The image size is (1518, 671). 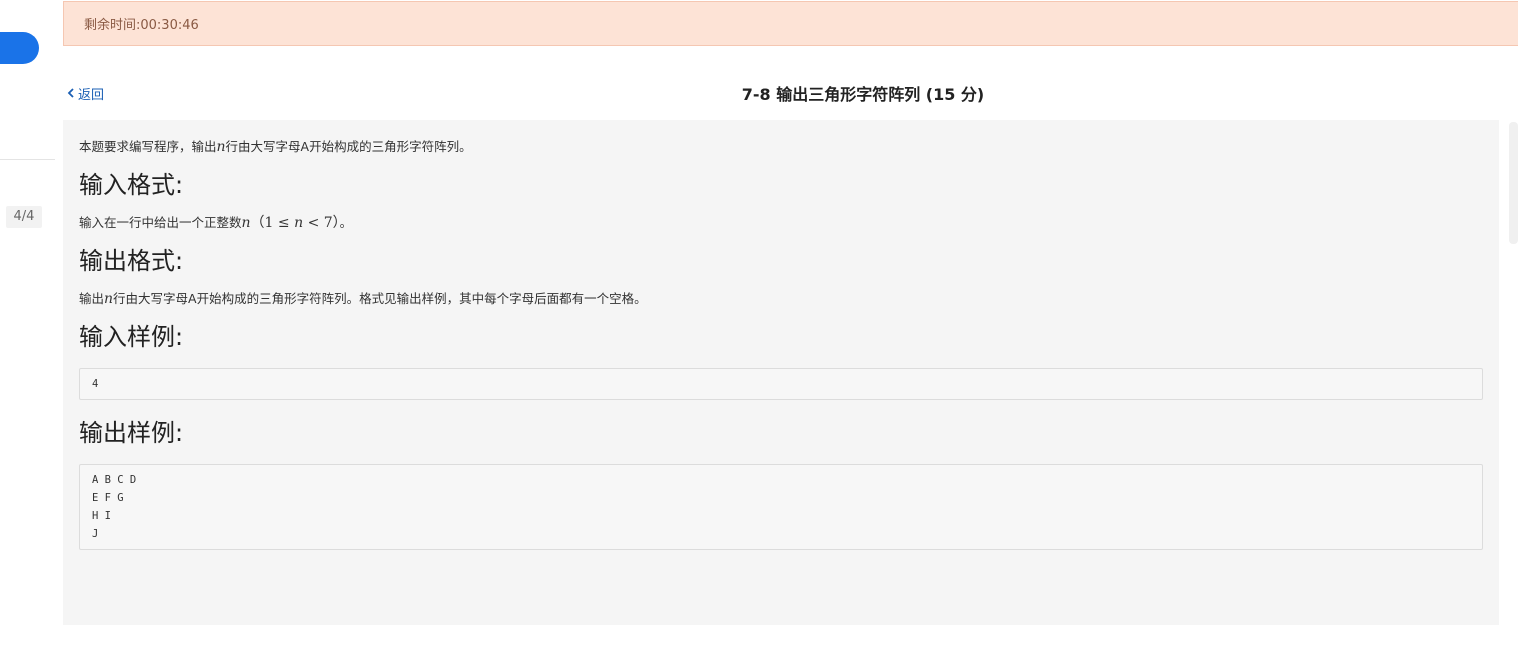 I want to click on problem-intro: 本题要求编写程序，输出n行由大写字母A开始构成的三角形字符阵列。, so click(x=781, y=147).